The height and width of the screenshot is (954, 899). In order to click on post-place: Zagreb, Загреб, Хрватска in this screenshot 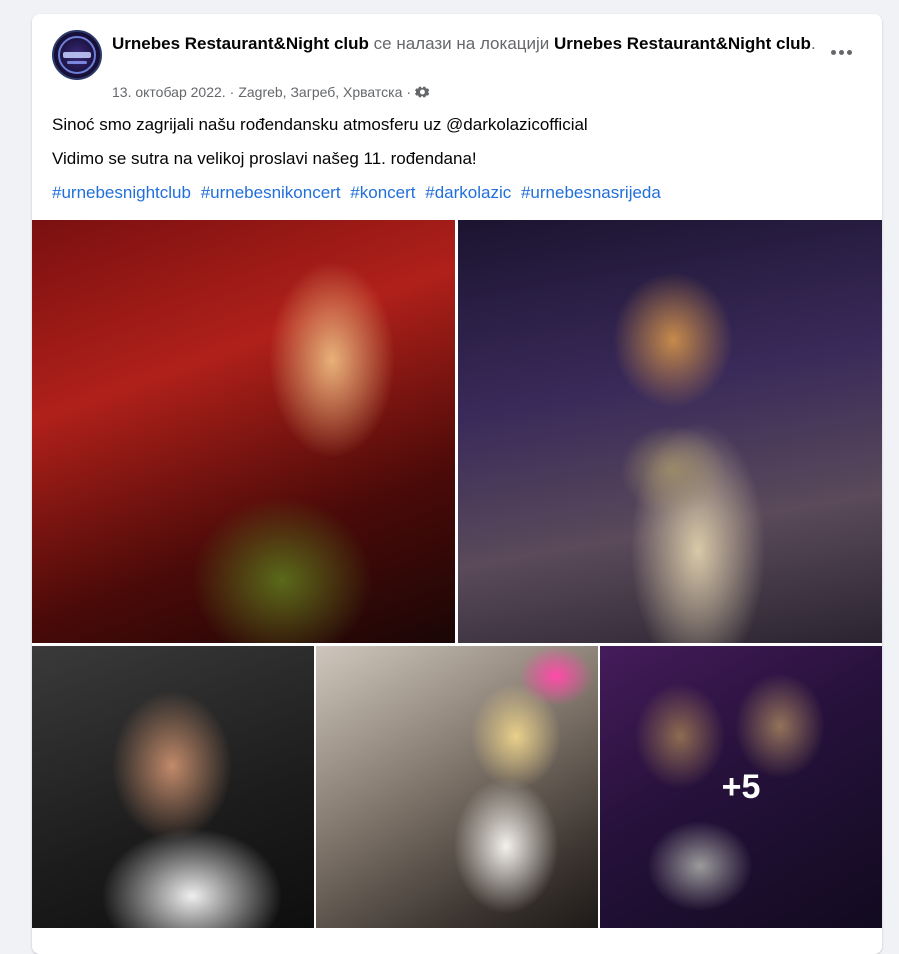, I will do `click(320, 92)`.